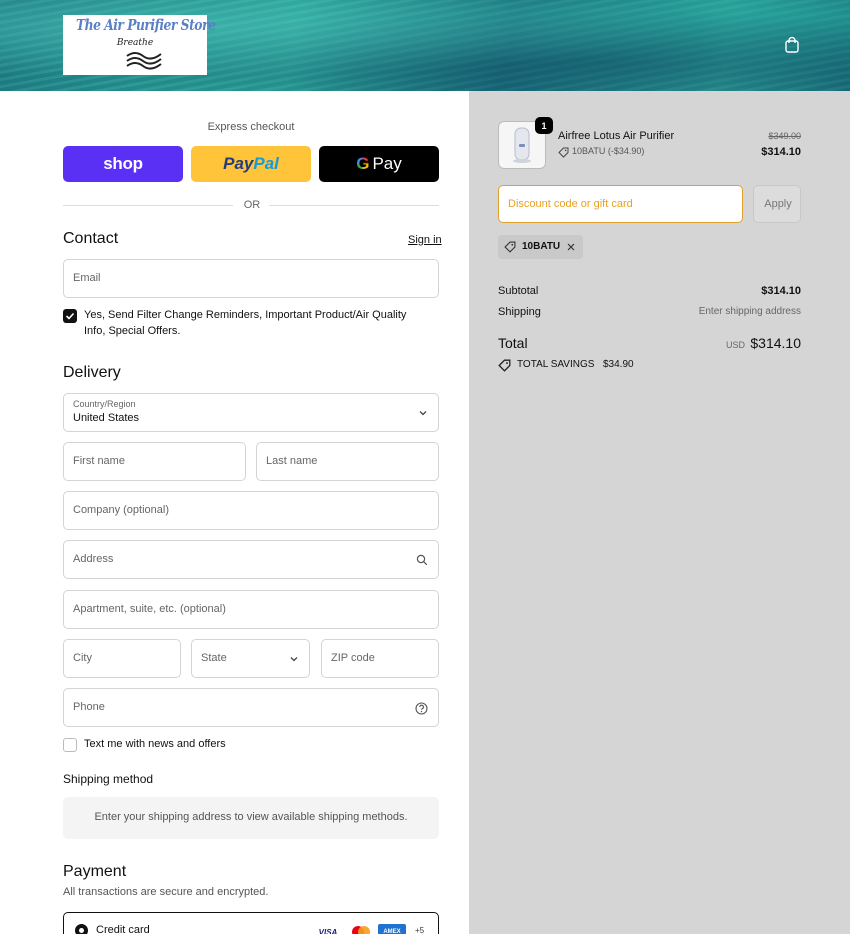 The height and width of the screenshot is (934, 850). What do you see at coordinates (784, 136) in the screenshot?
I see `original-price: $349.00` at bounding box center [784, 136].